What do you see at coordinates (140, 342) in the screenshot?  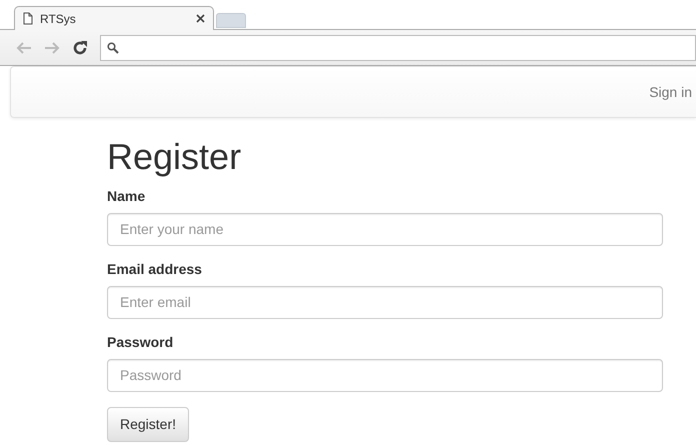 I see `field-label: Password` at bounding box center [140, 342].